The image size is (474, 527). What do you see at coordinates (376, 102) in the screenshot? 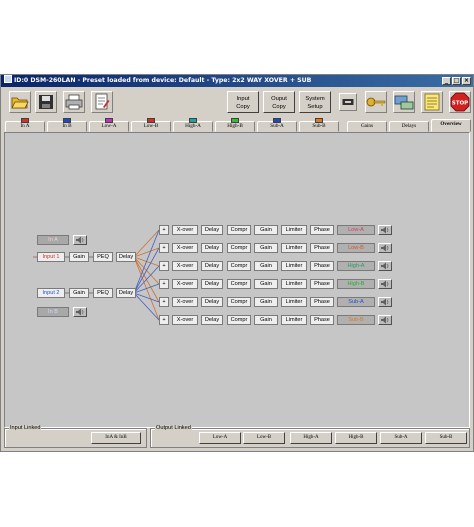
I see `key-icon` at bounding box center [376, 102].